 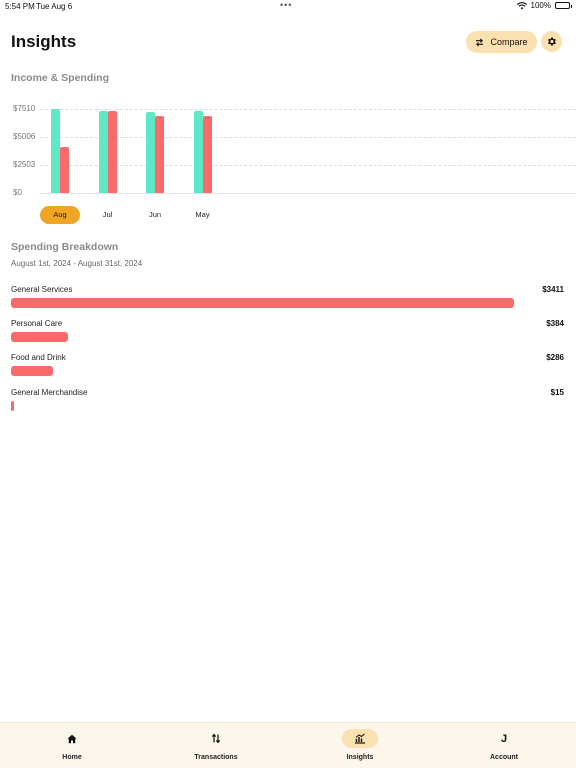 What do you see at coordinates (72, 738) in the screenshot?
I see `home-icon` at bounding box center [72, 738].